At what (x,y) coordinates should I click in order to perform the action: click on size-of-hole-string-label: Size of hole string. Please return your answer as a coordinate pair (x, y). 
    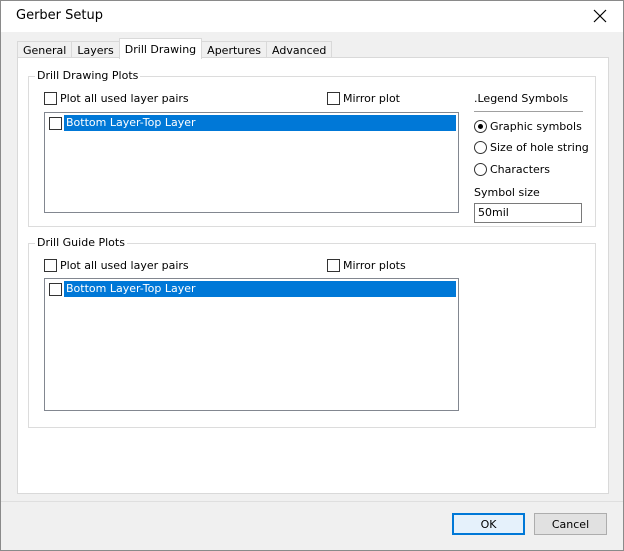
    Looking at the image, I should click on (539, 147).